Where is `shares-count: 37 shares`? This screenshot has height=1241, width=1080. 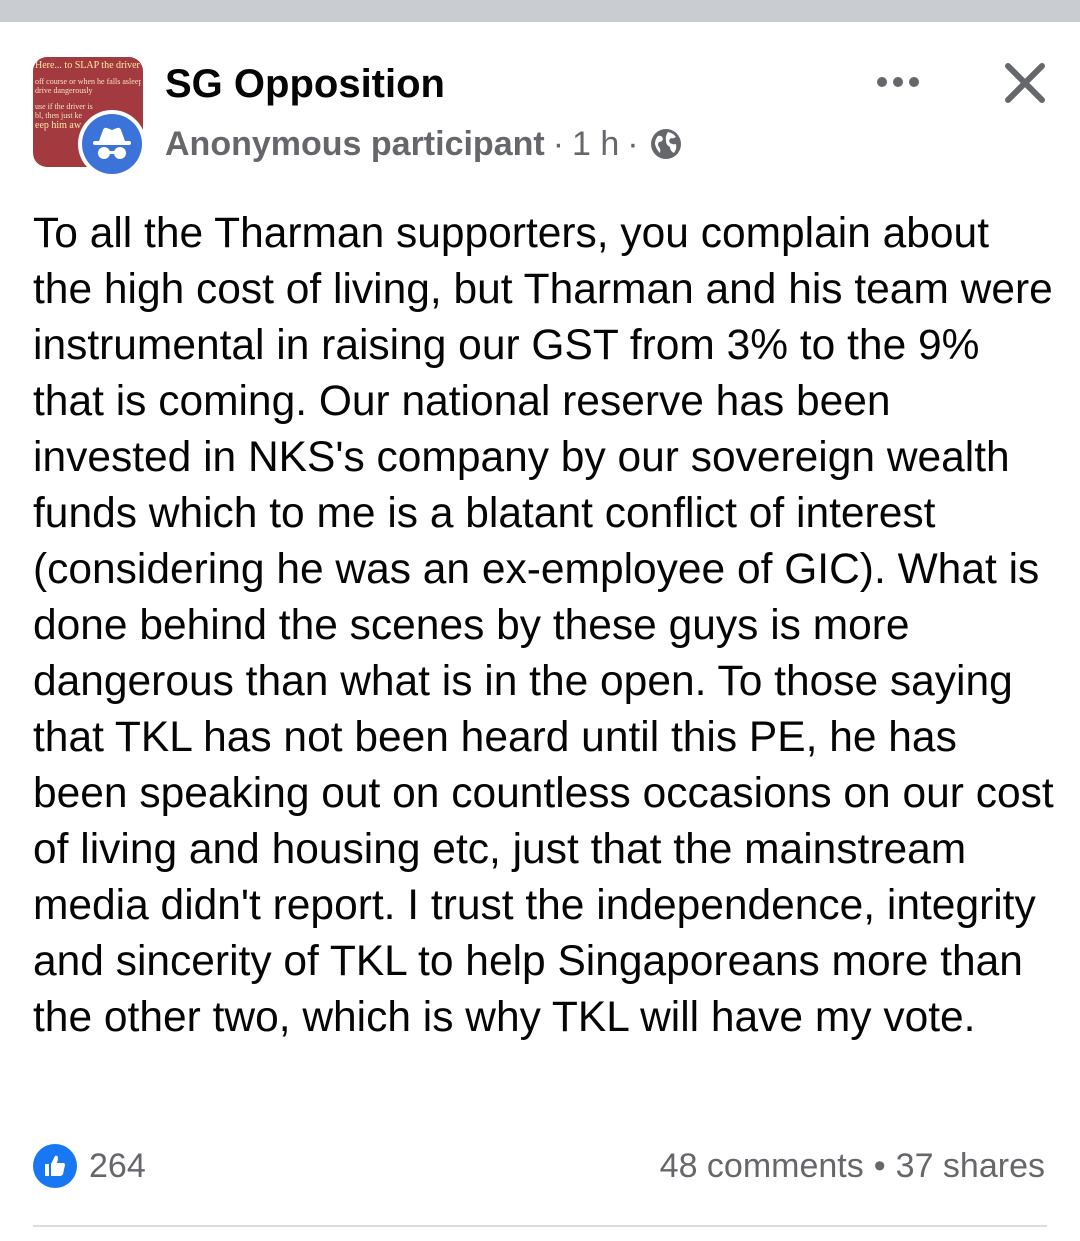
shares-count: 37 shares is located at coordinates (970, 1166).